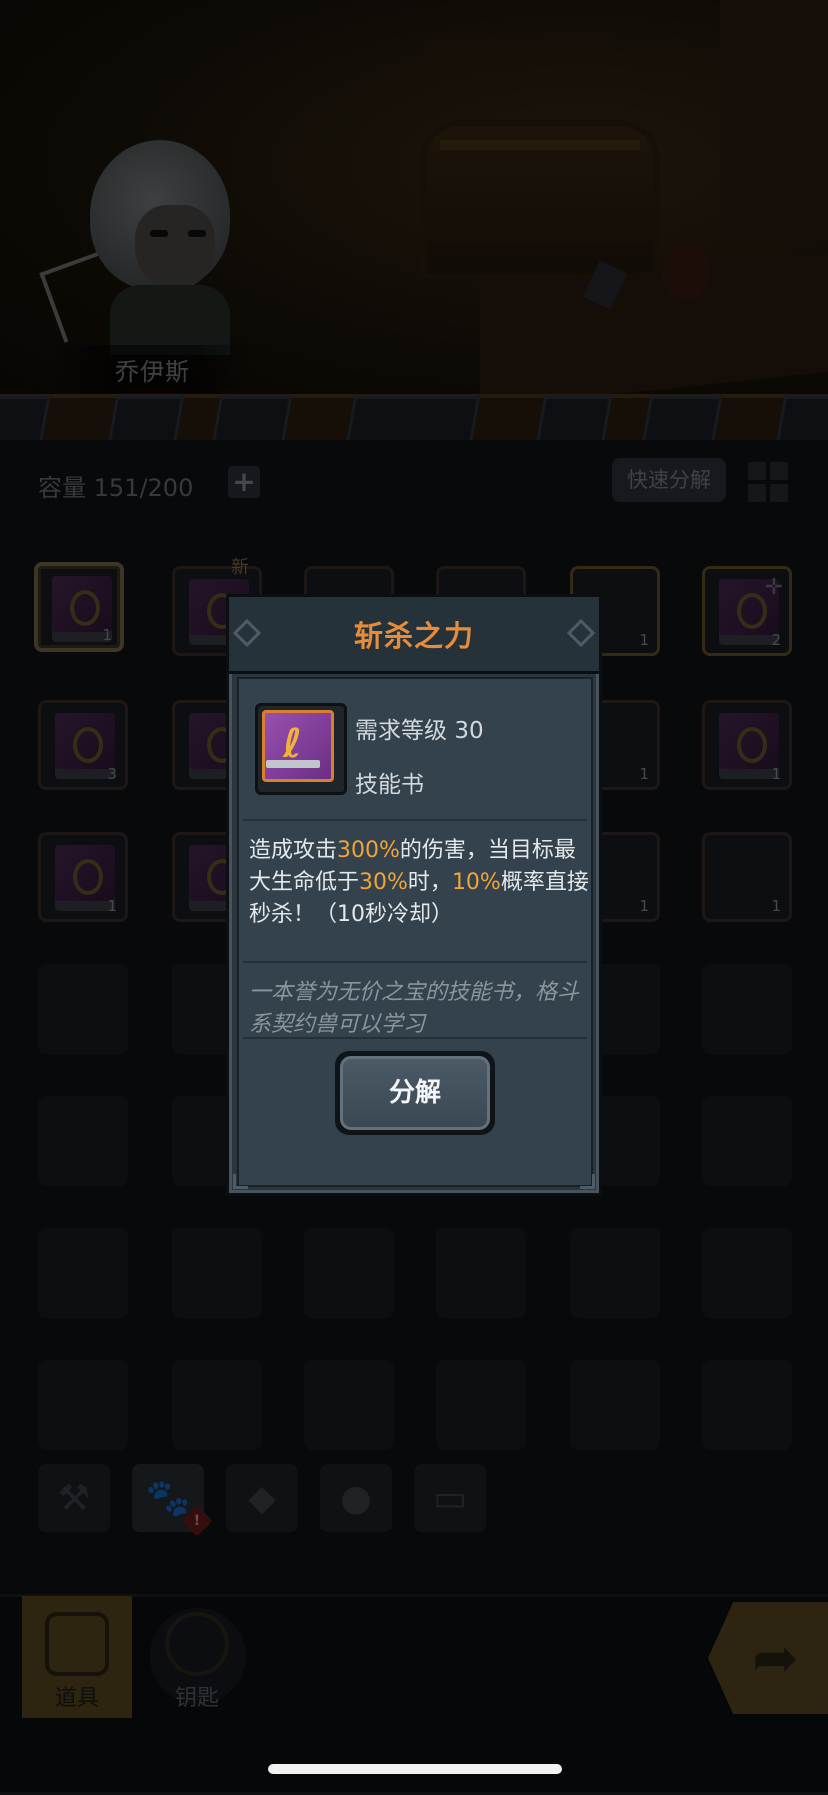 The height and width of the screenshot is (1795, 828). I want to click on required-level: 需求等级 30, so click(419, 728).